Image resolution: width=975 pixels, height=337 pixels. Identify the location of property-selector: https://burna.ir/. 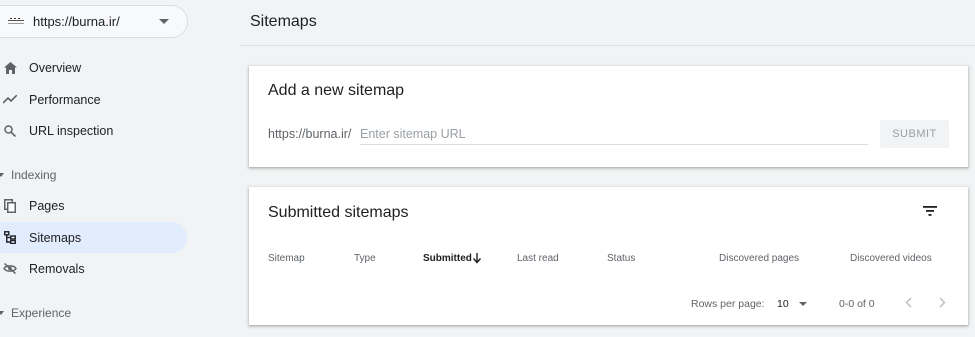
(94, 21).